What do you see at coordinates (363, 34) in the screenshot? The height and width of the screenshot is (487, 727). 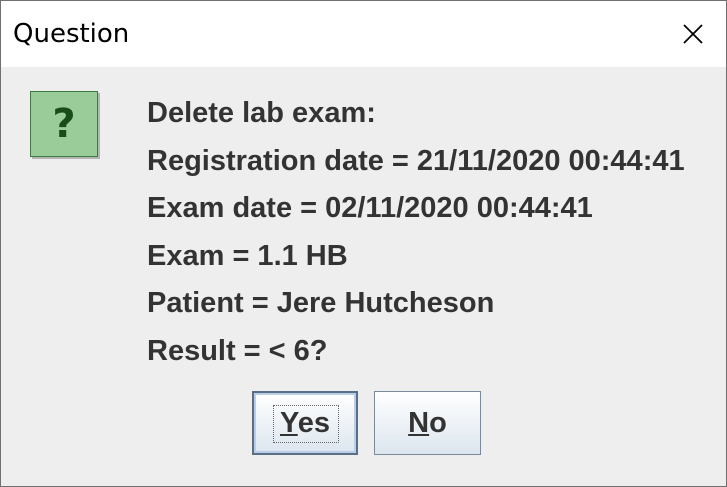 I see `title-bar: Question` at bounding box center [363, 34].